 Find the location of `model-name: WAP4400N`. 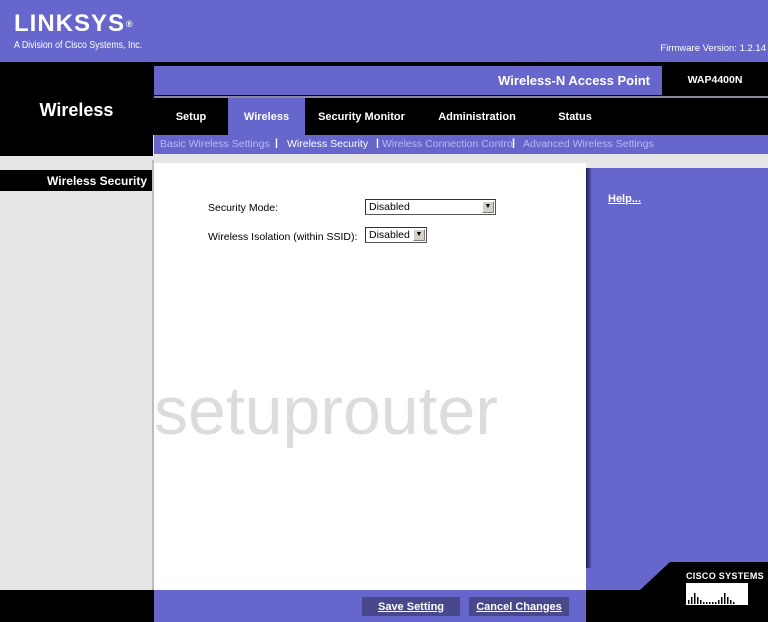

model-name: WAP4400N is located at coordinates (715, 80).